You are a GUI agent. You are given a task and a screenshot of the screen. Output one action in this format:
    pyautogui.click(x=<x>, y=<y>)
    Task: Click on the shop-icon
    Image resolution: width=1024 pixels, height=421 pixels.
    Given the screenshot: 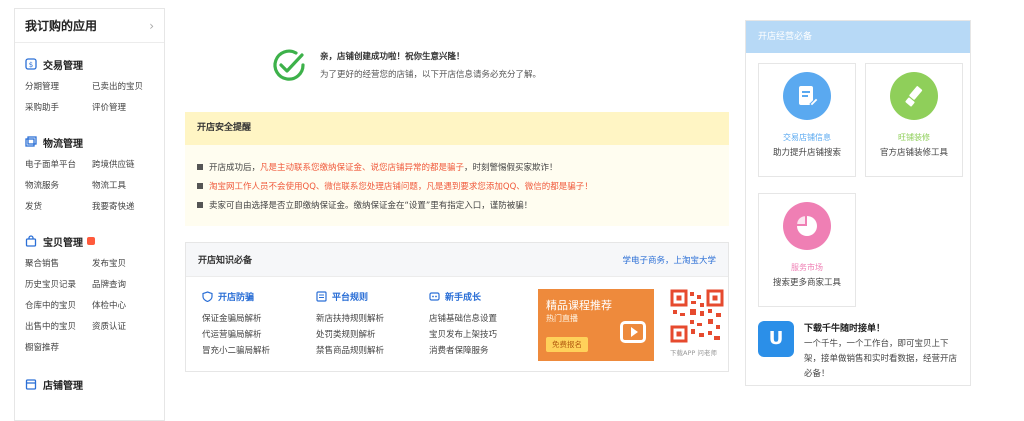 What is the action you would take?
    pyautogui.click(x=31, y=384)
    